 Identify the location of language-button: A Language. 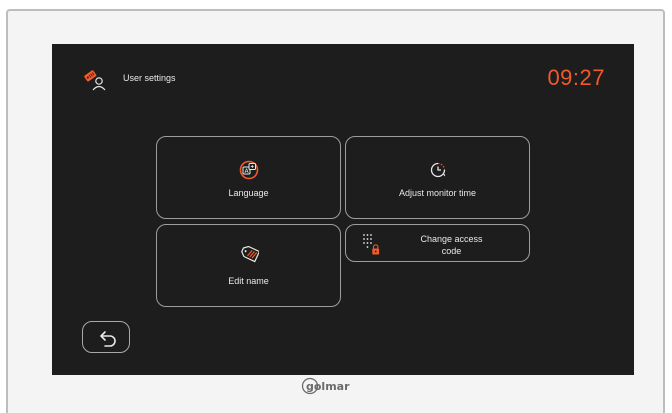
(248, 177).